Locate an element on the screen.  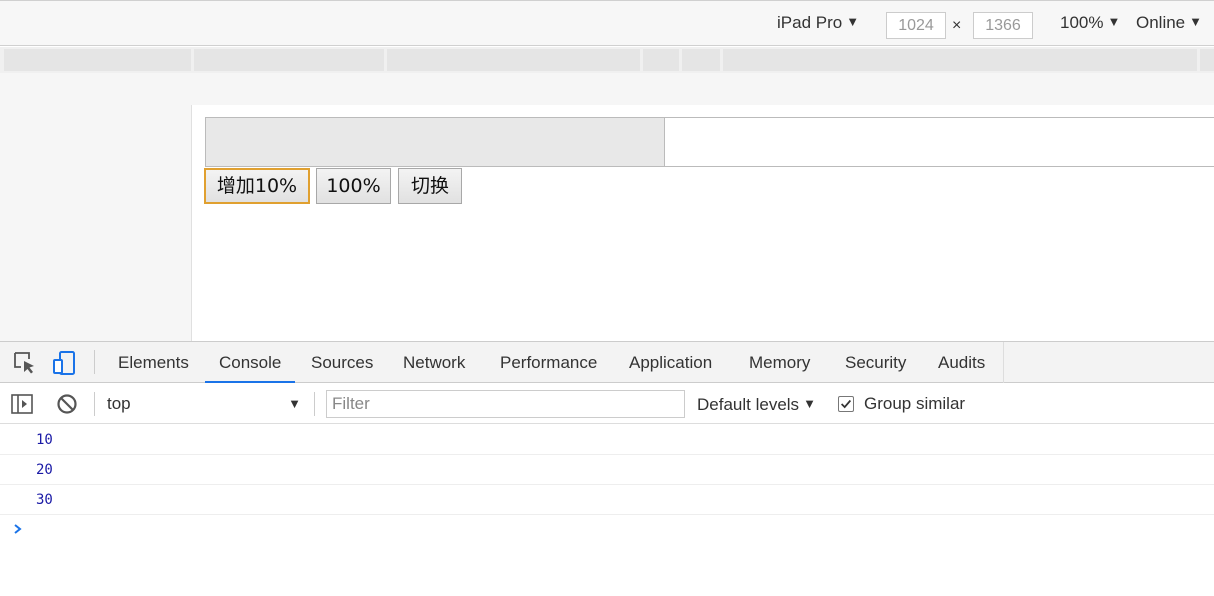
console-toolbar: top ▼ Default levels▼ Group similar is located at coordinates (607, 403).